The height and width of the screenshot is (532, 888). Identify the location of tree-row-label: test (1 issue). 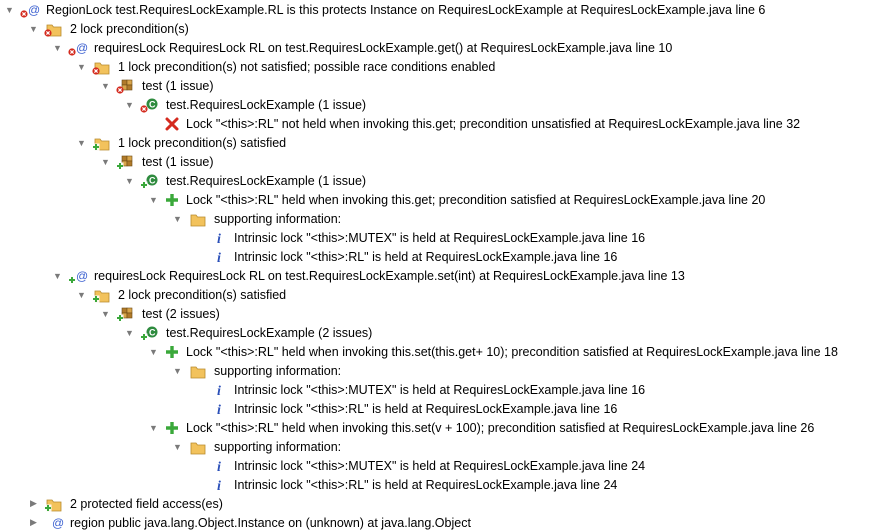
(178, 161).